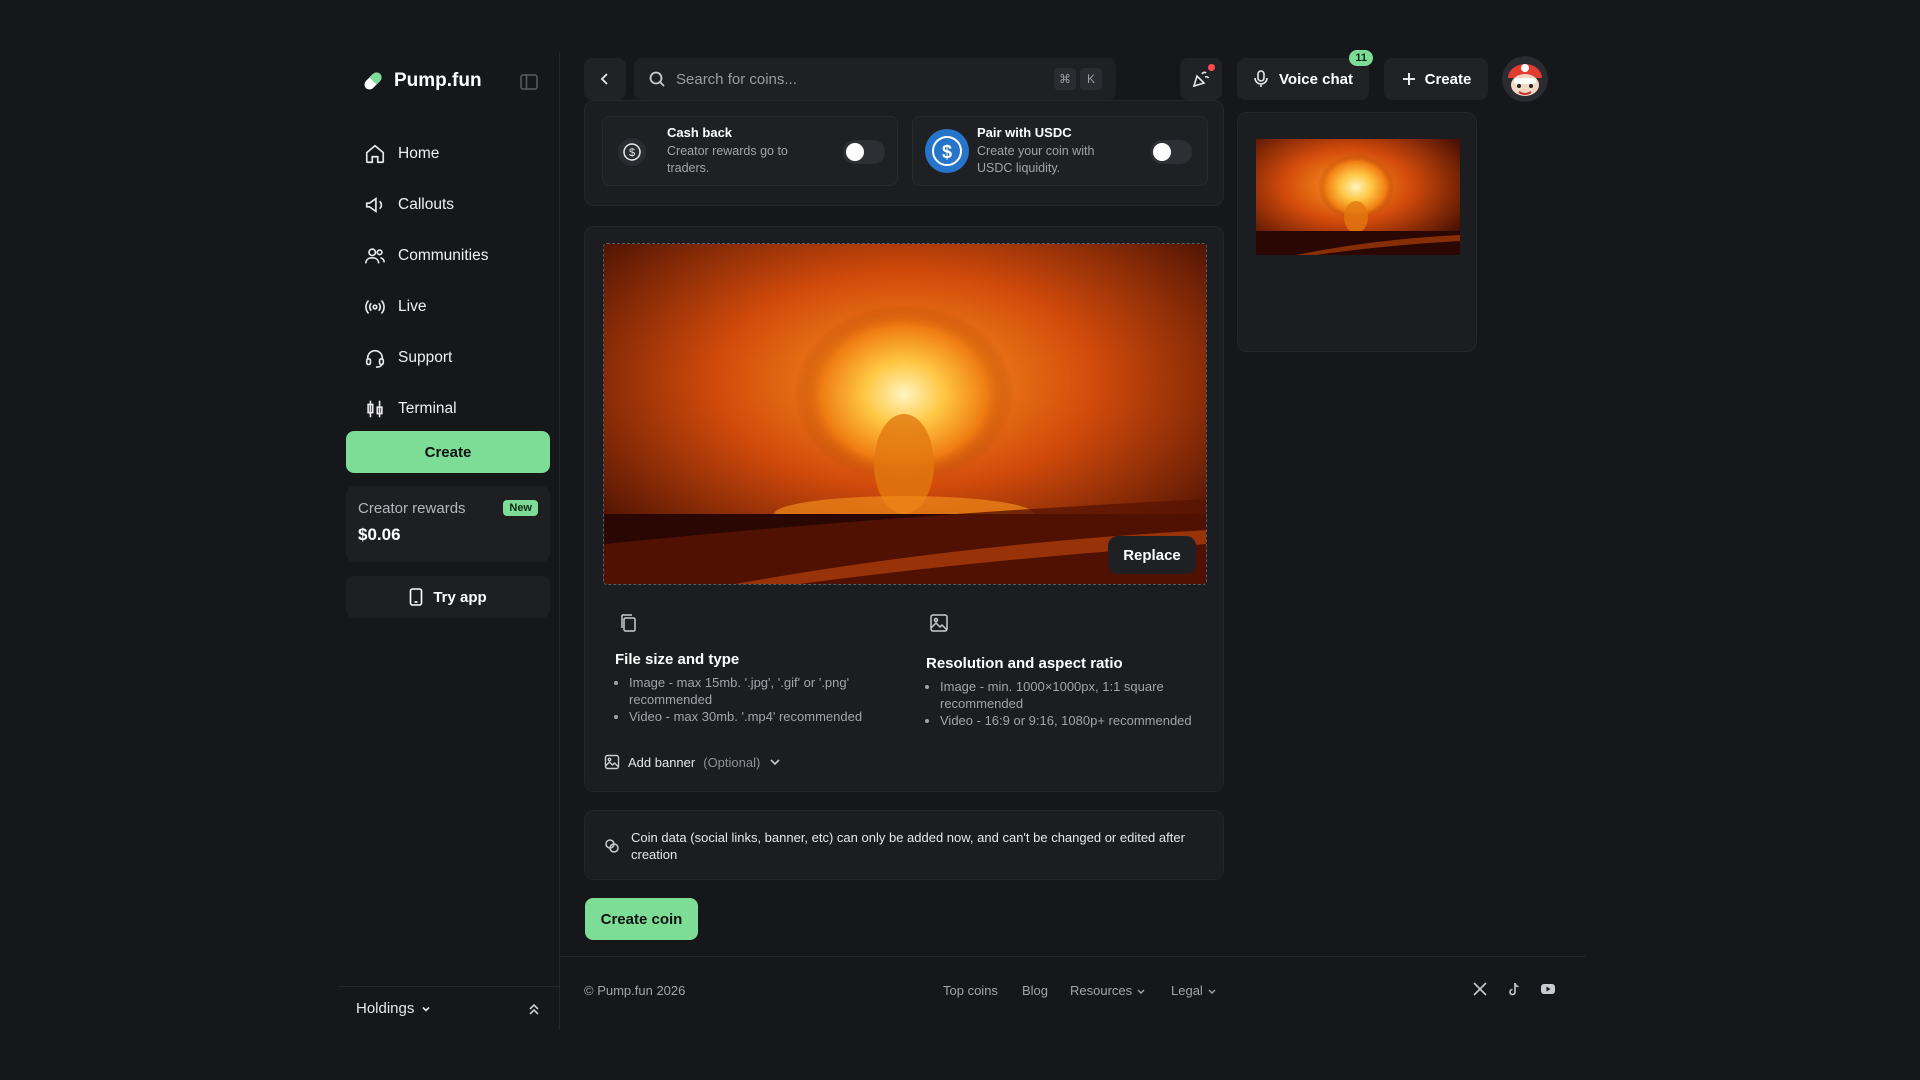 The width and height of the screenshot is (1920, 1080). I want to click on sidebar-item-communities: Communities, so click(457, 255).